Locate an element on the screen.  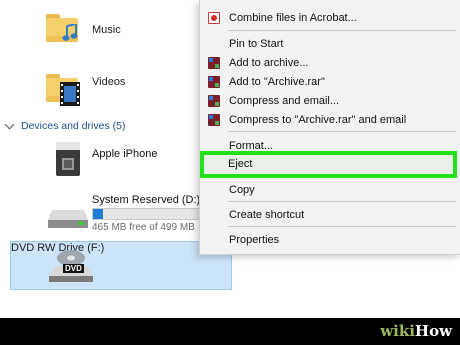
hard-drive-icon is located at coordinates (68, 219).